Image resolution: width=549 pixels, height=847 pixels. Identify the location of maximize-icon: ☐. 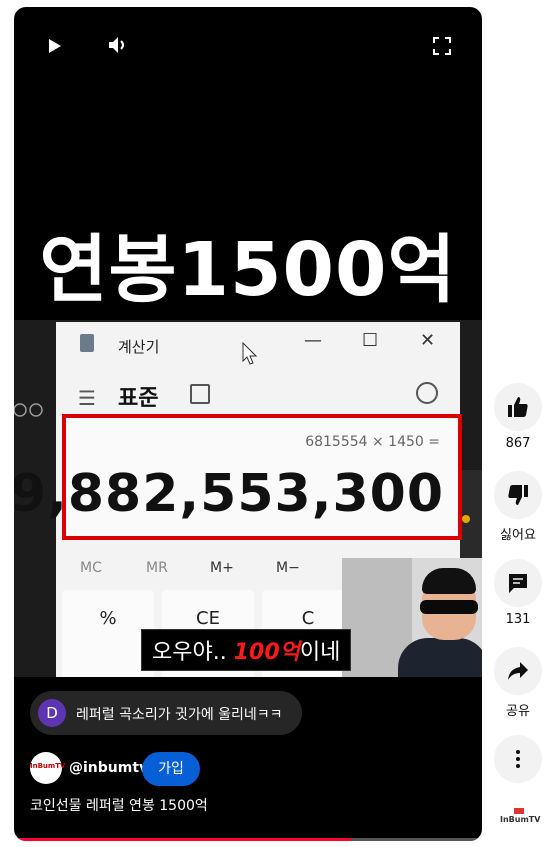
(370, 340).